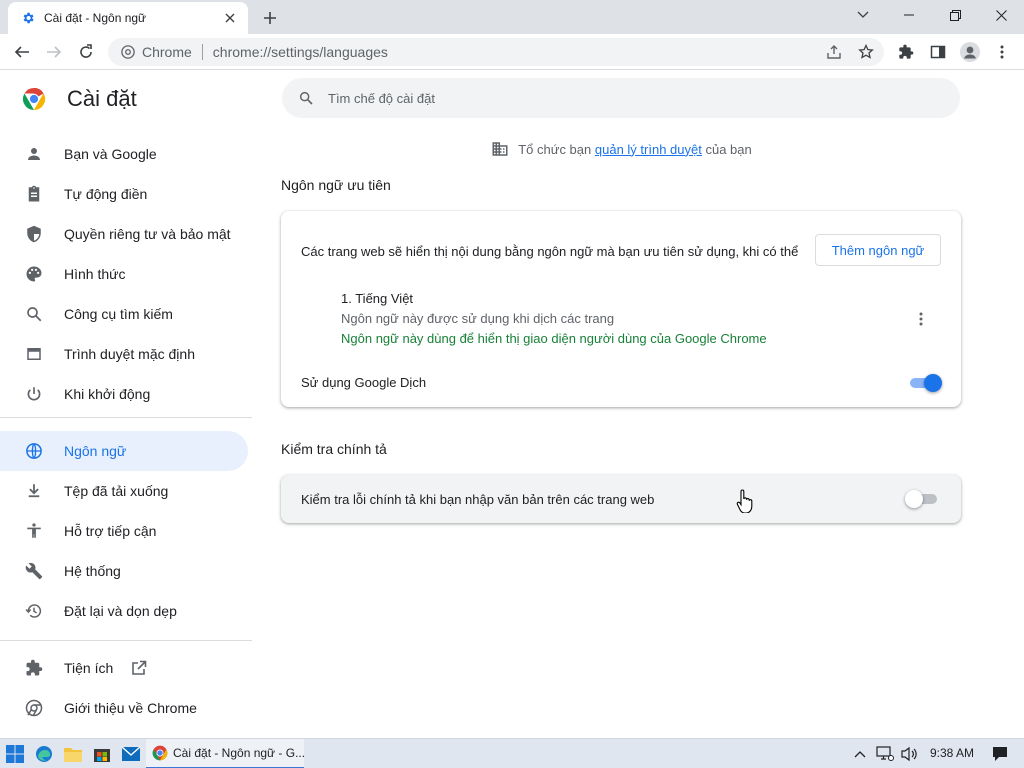  I want to click on tab-close-icon, so click(230, 18).